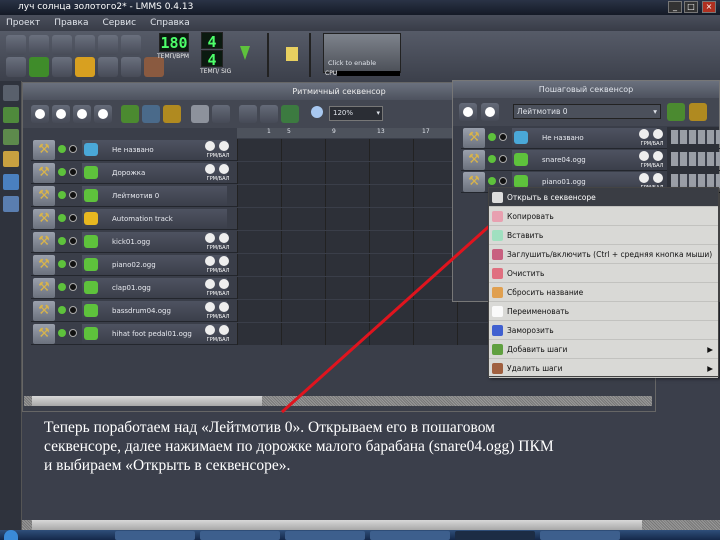 The height and width of the screenshot is (540, 720). I want to click on menu-item-label: Добавить шаги, so click(537, 349).